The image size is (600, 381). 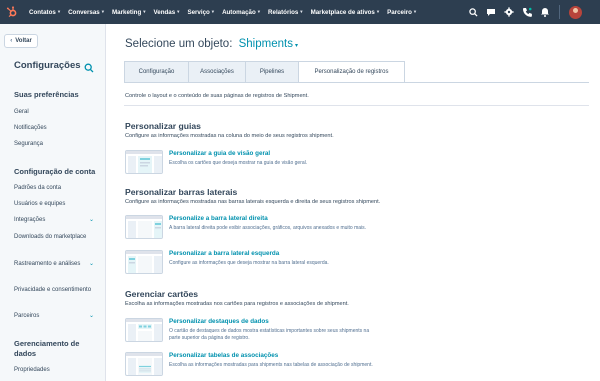 I want to click on sidebar-section-data-management: Gerenciamento de dados, so click(x=47, y=348).